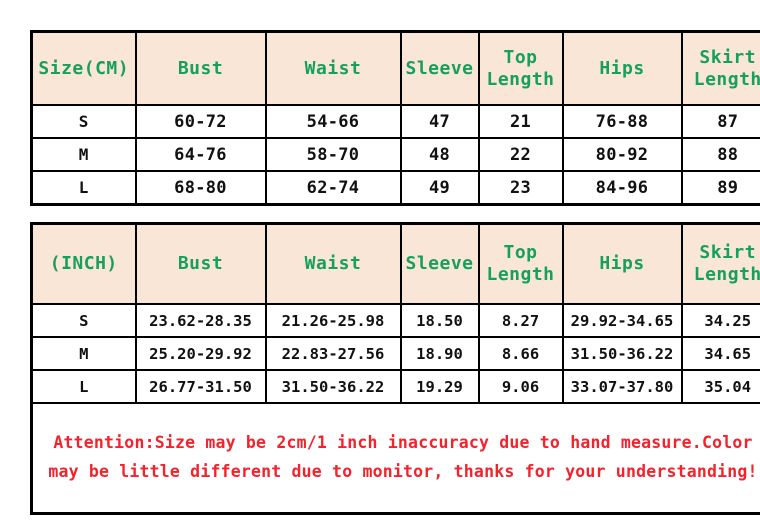 This screenshot has width=760, height=528. Describe the element at coordinates (720, 154) in the screenshot. I see `cm-row-1-skirt-length: 88` at that location.